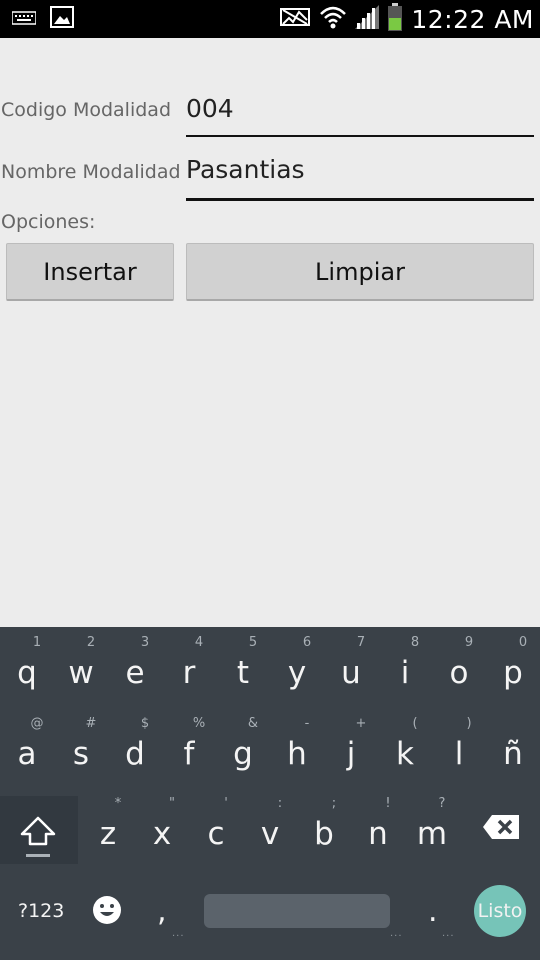  What do you see at coordinates (501, 827) in the screenshot?
I see `backspace-icon` at bounding box center [501, 827].